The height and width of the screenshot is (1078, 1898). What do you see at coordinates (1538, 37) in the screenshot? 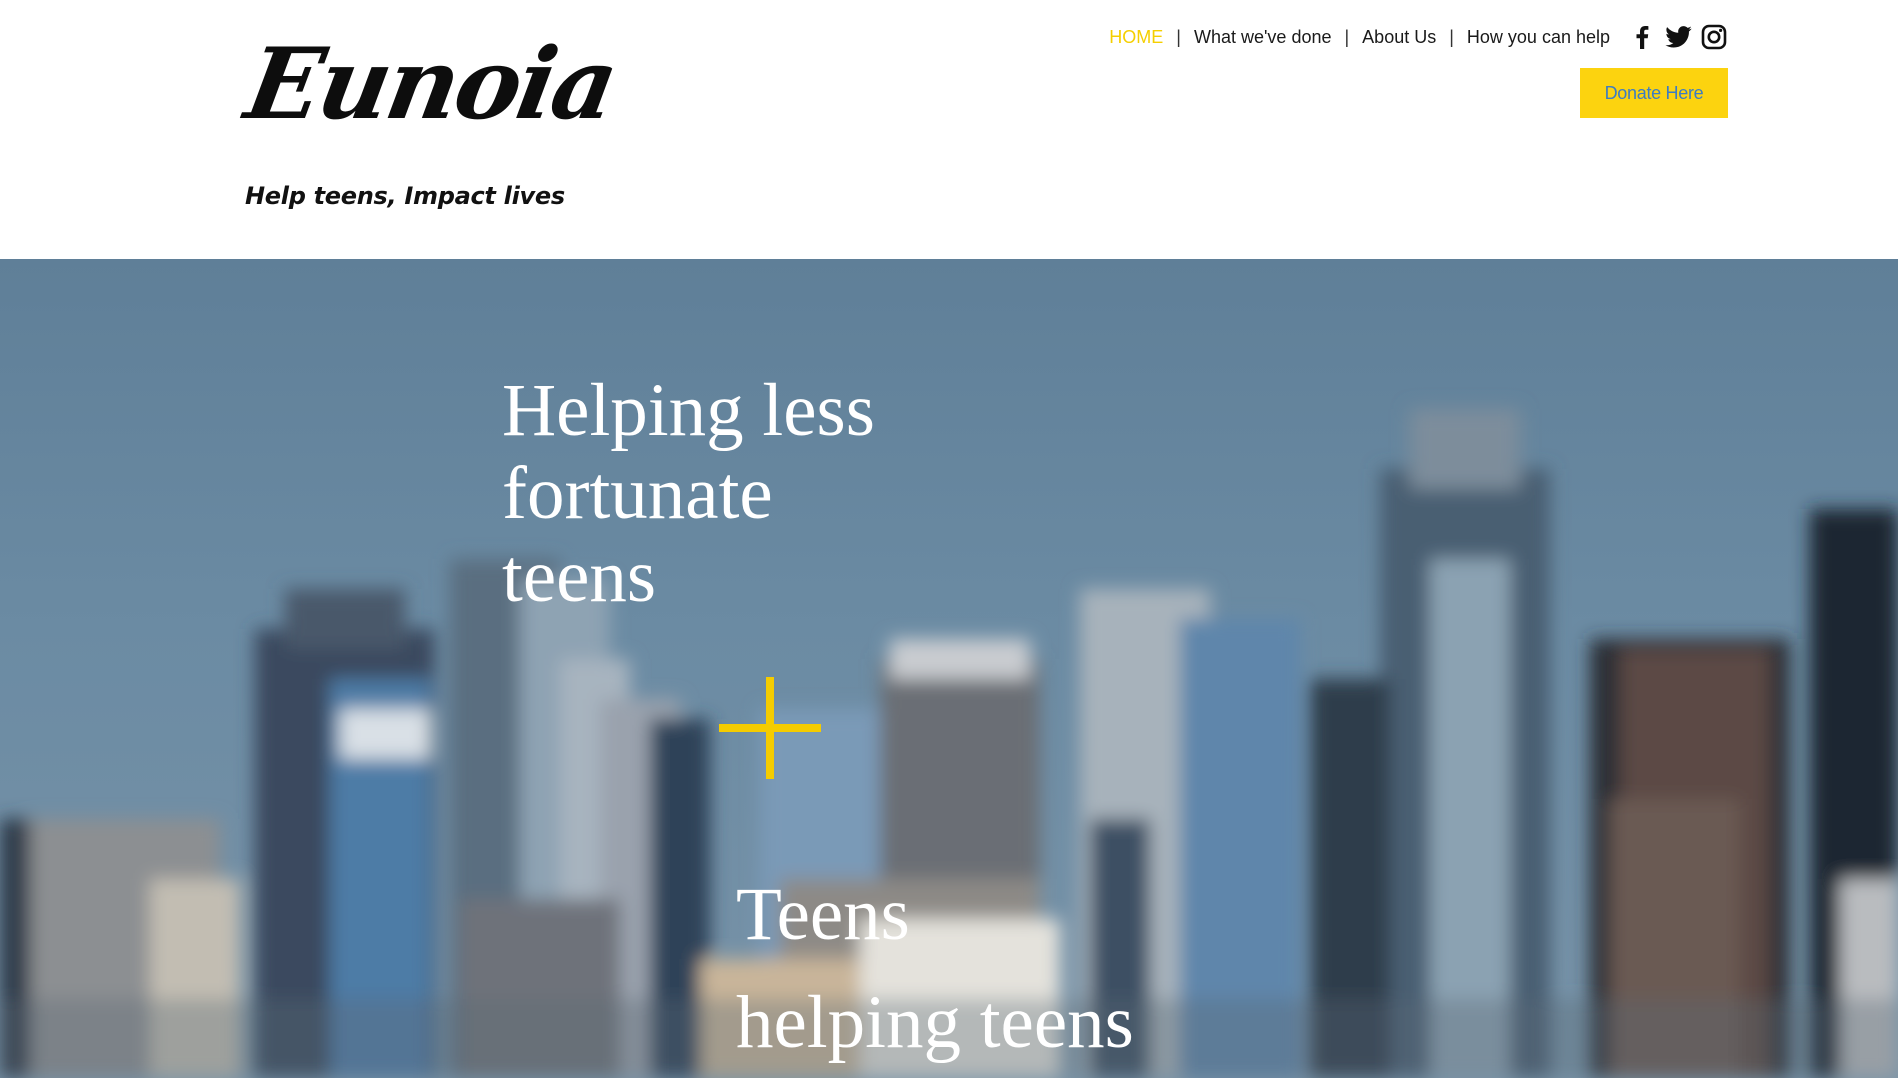
I see `nav-item-how-you-can-help: How you can help` at bounding box center [1538, 37].